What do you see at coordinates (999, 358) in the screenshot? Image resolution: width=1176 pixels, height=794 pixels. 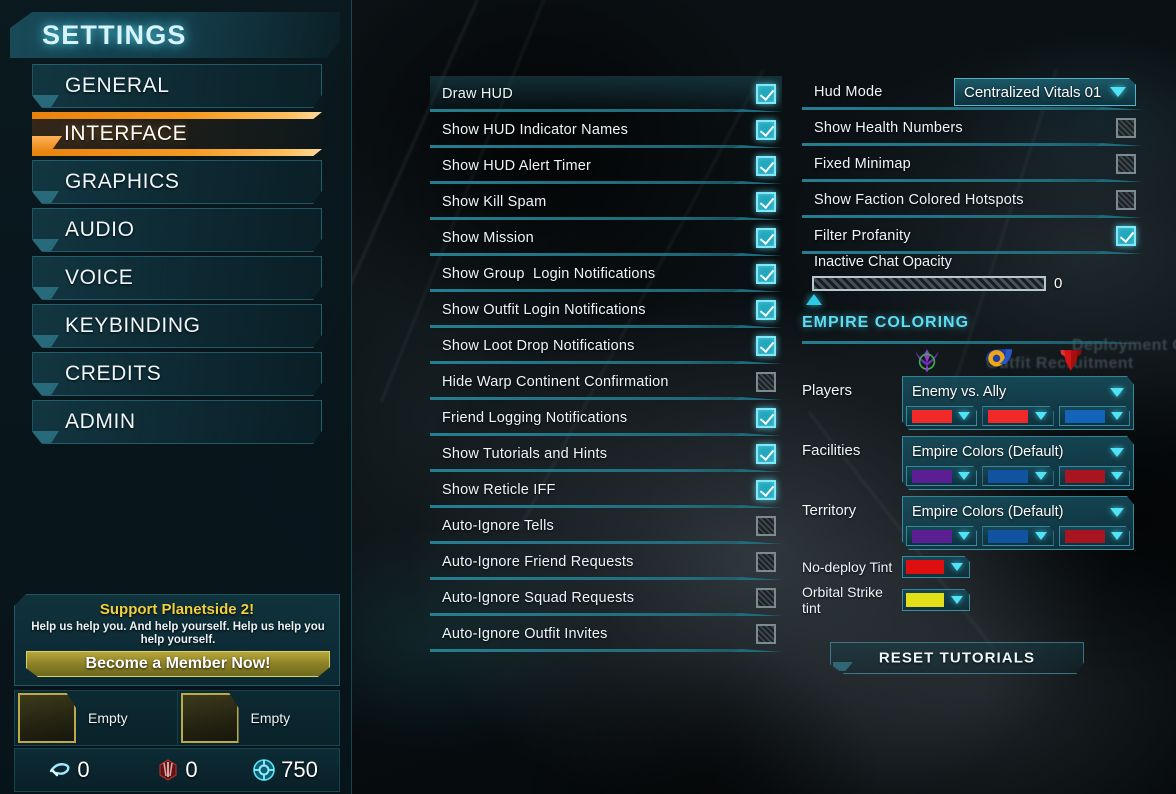 I see `new-conglomerate-icon` at bounding box center [999, 358].